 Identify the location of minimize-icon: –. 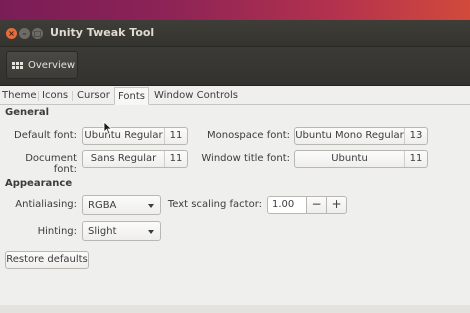
(24, 33).